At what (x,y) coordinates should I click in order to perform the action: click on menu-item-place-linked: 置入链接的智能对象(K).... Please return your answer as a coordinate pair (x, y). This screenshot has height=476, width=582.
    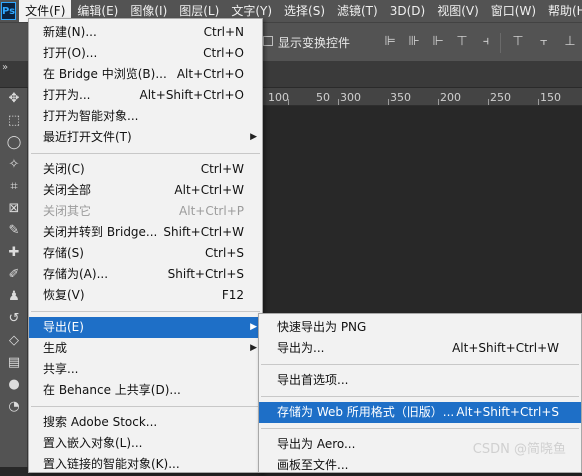
    Looking at the image, I should click on (145, 464).